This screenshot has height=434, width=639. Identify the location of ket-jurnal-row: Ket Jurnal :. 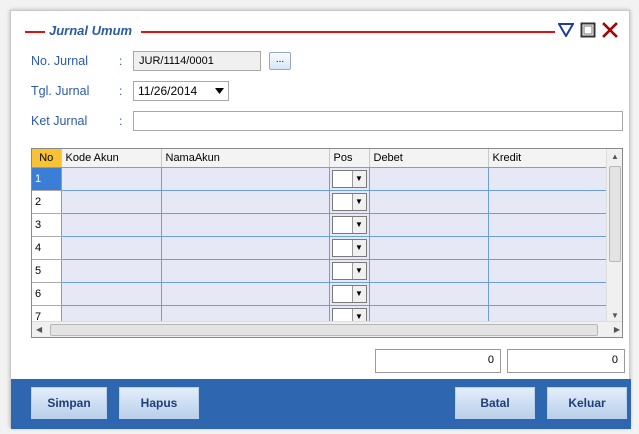
(327, 121).